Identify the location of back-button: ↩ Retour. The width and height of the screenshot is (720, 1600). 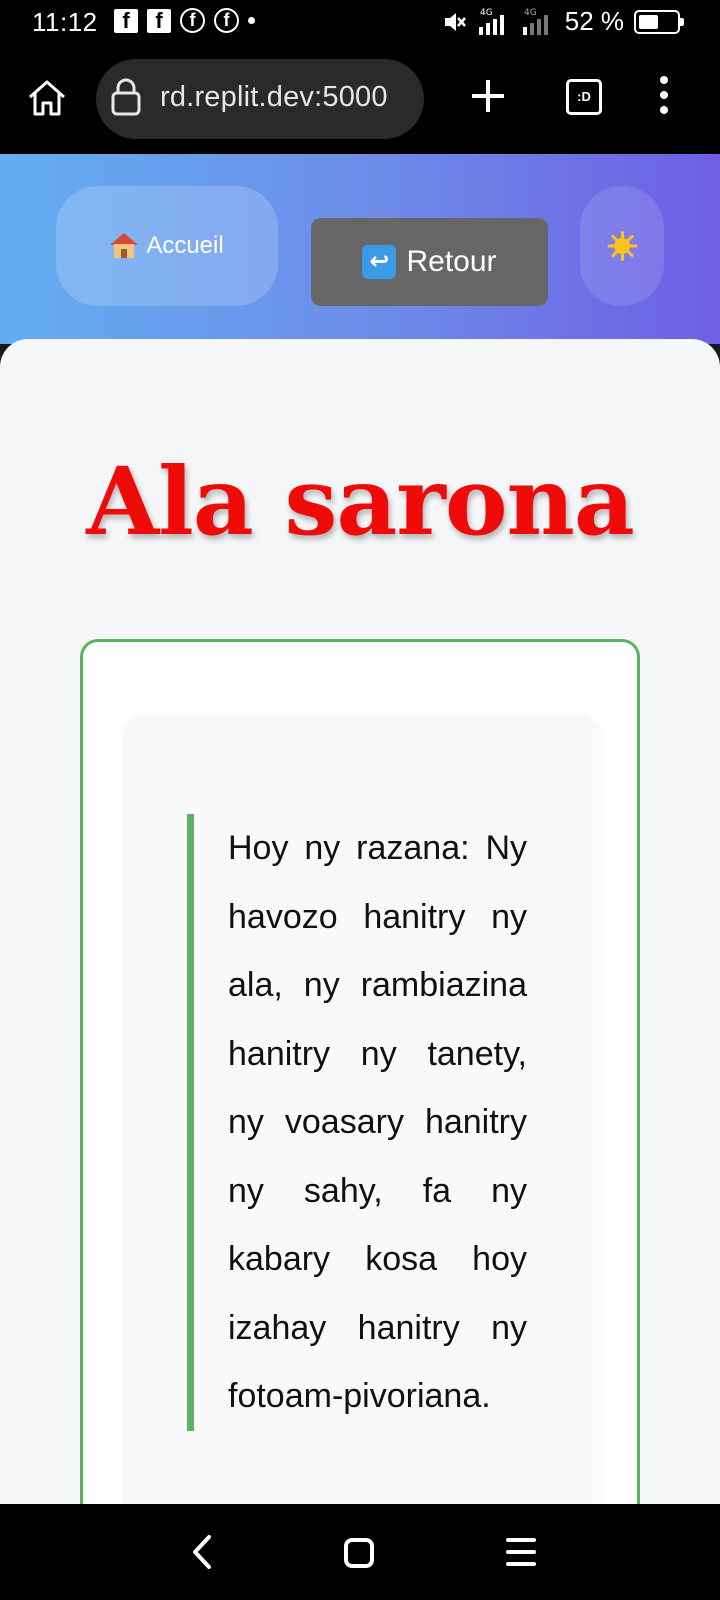
(429, 262).